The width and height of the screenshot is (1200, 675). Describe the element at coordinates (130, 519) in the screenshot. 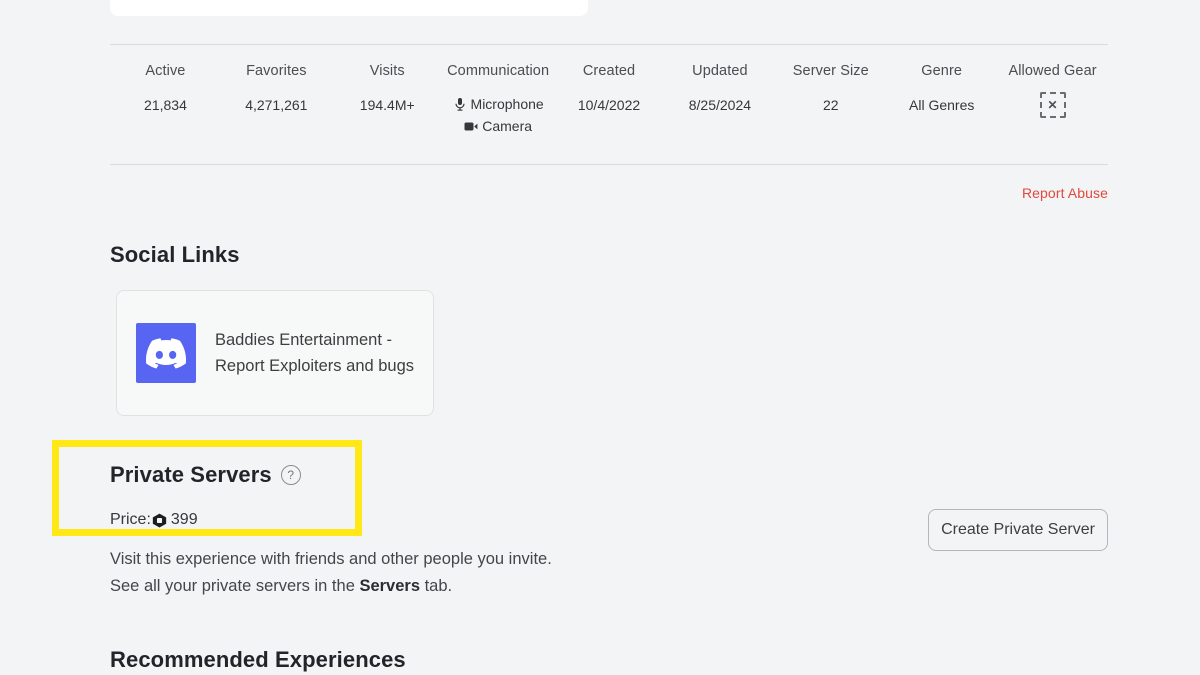

I see `price-label: Price:` at that location.